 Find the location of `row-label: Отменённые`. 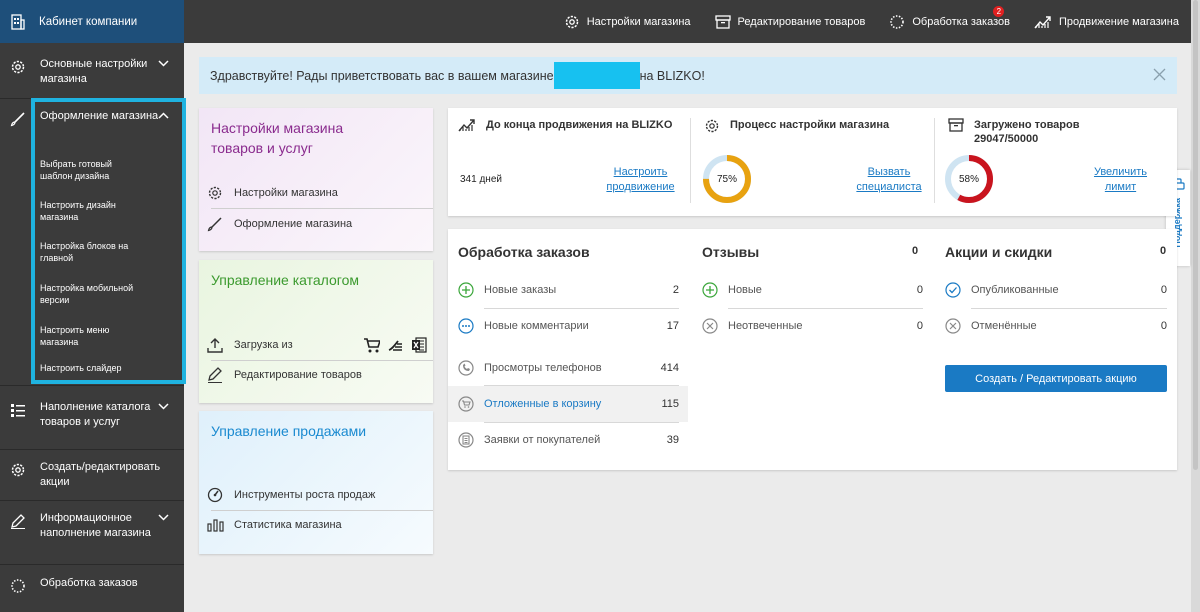

row-label: Отменённые is located at coordinates (1004, 326).